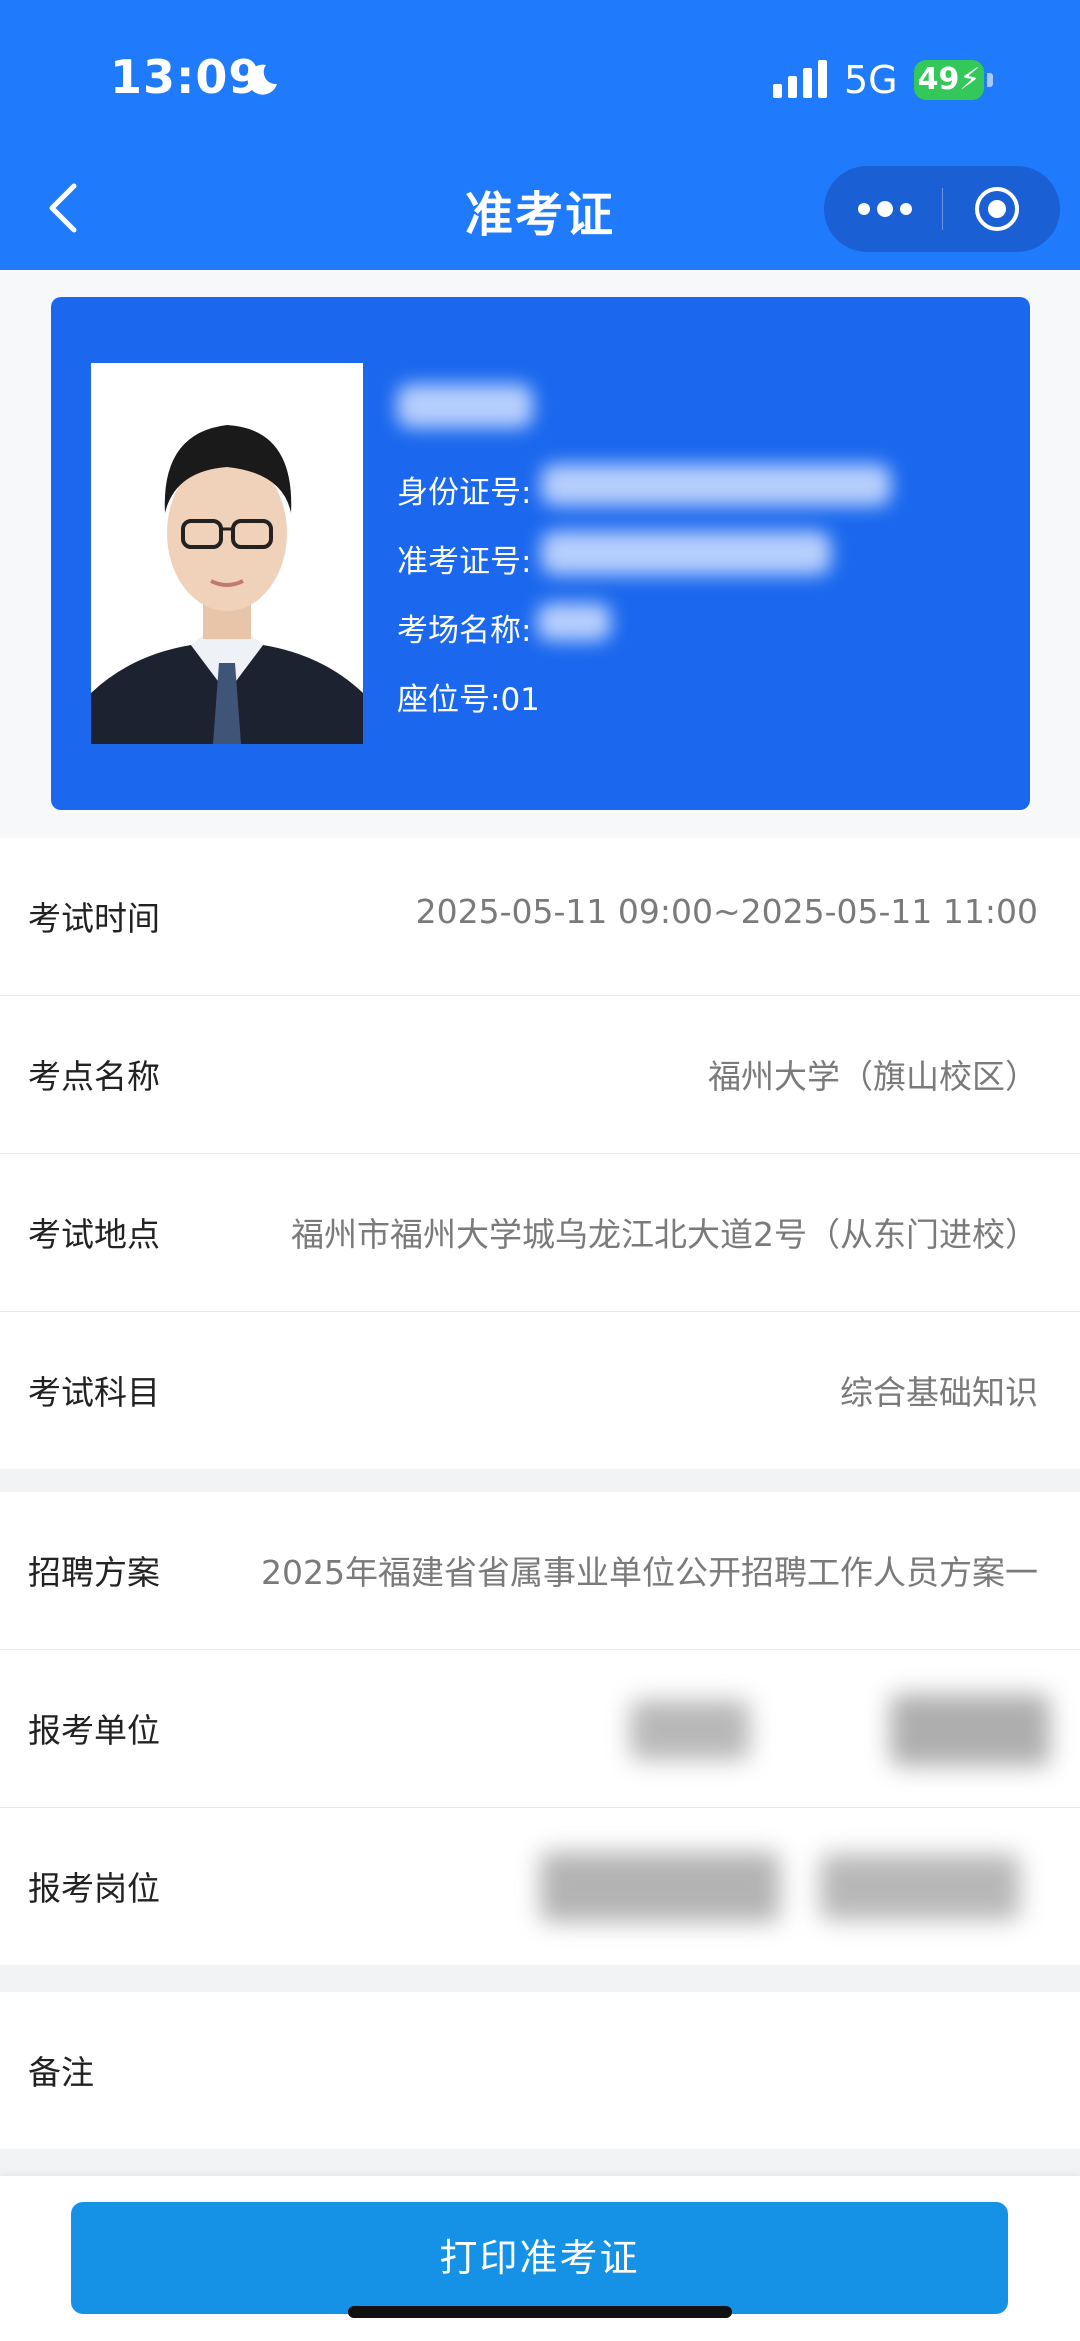  I want to click on info-row: 报考岗位, so click(540, 1886).